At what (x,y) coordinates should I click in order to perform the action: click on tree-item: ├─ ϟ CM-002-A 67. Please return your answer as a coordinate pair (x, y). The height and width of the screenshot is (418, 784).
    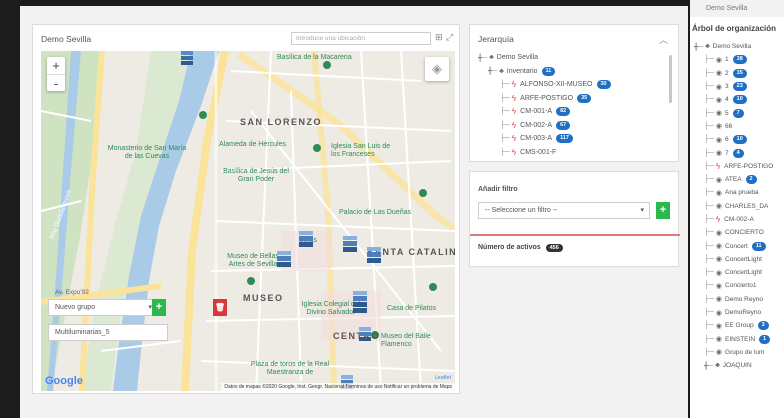
    Looking at the image, I should click on (572, 126).